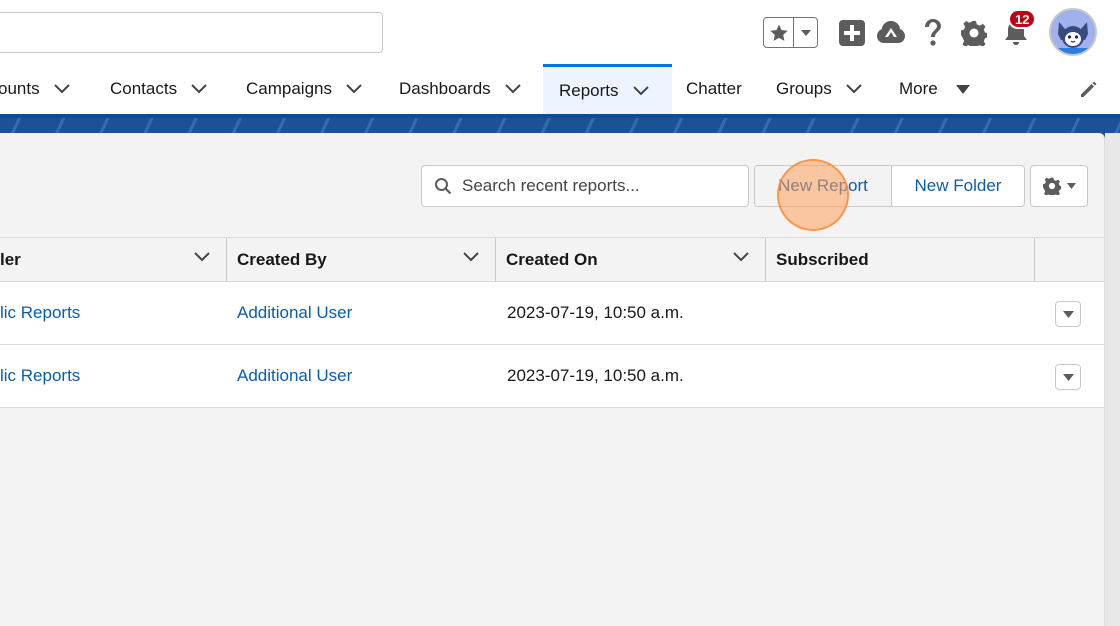  I want to click on nav-item-label: More, so click(918, 88).